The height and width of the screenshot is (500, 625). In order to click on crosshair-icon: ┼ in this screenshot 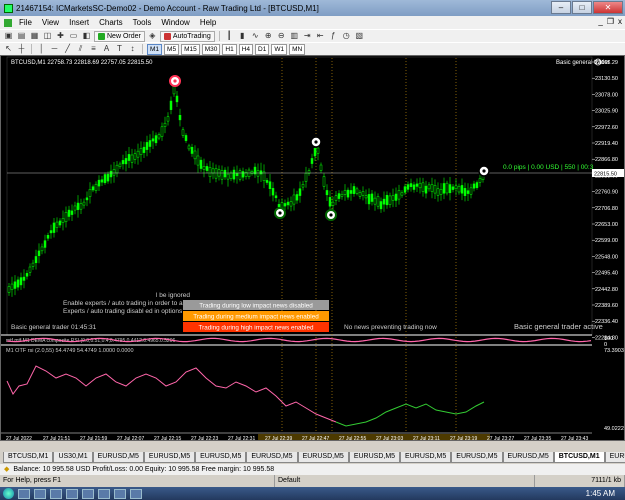, I will do `click(21, 49)`.